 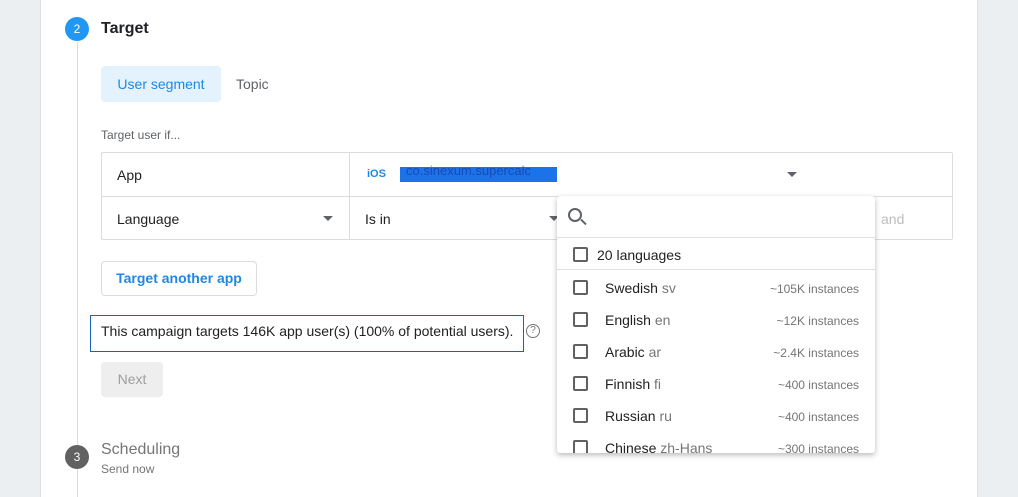 What do you see at coordinates (728, 217) in the screenshot?
I see `language-search-input` at bounding box center [728, 217].